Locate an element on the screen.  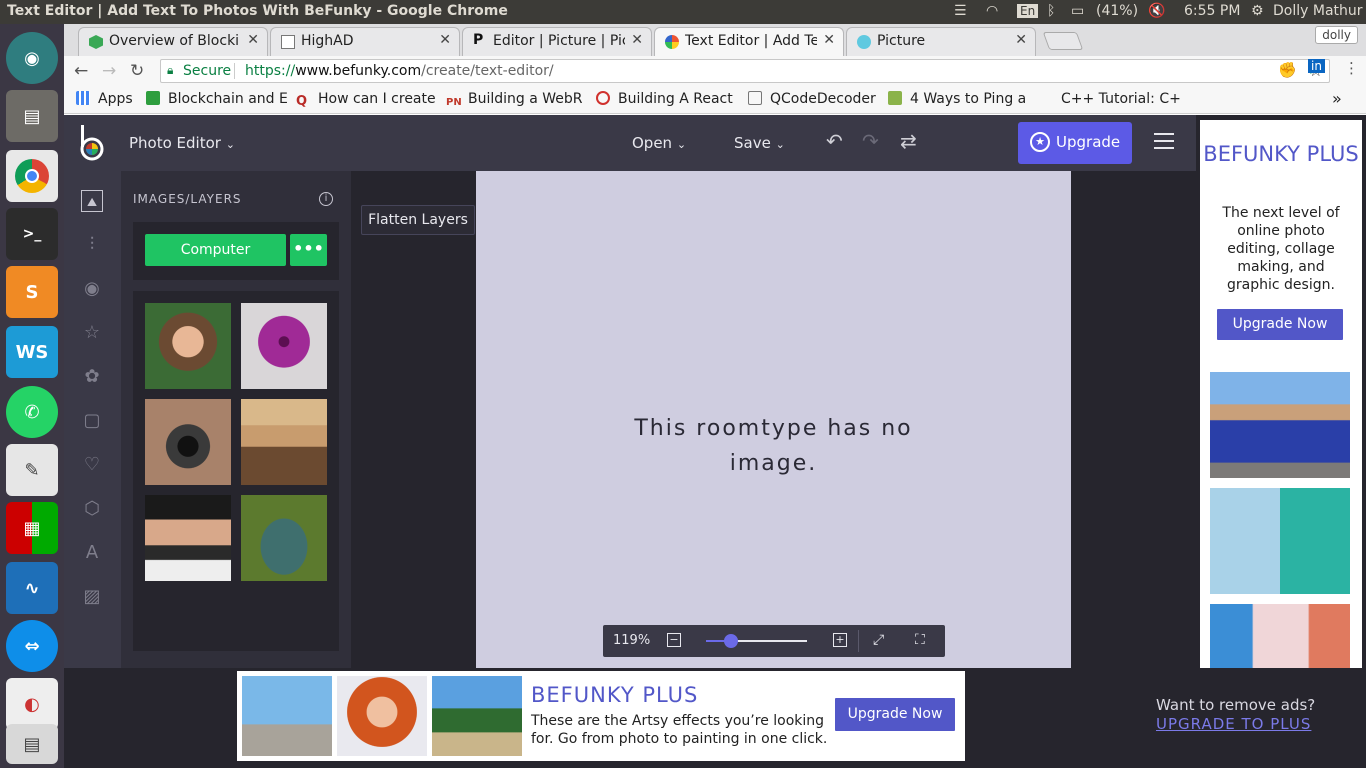
eye-icon: ◉ is located at coordinates (92, 289).